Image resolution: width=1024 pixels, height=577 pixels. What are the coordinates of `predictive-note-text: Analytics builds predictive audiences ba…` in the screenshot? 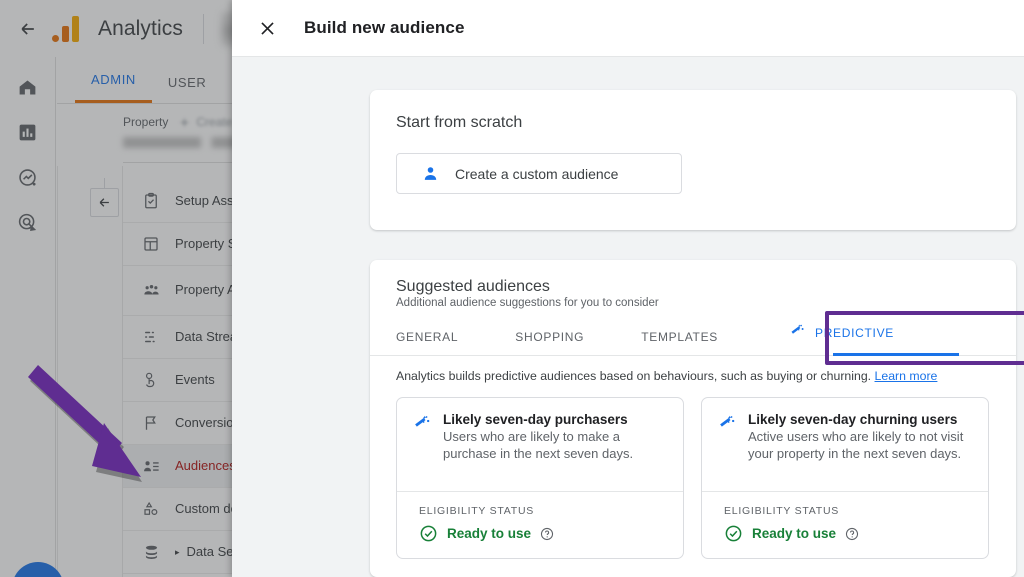 It's located at (634, 376).